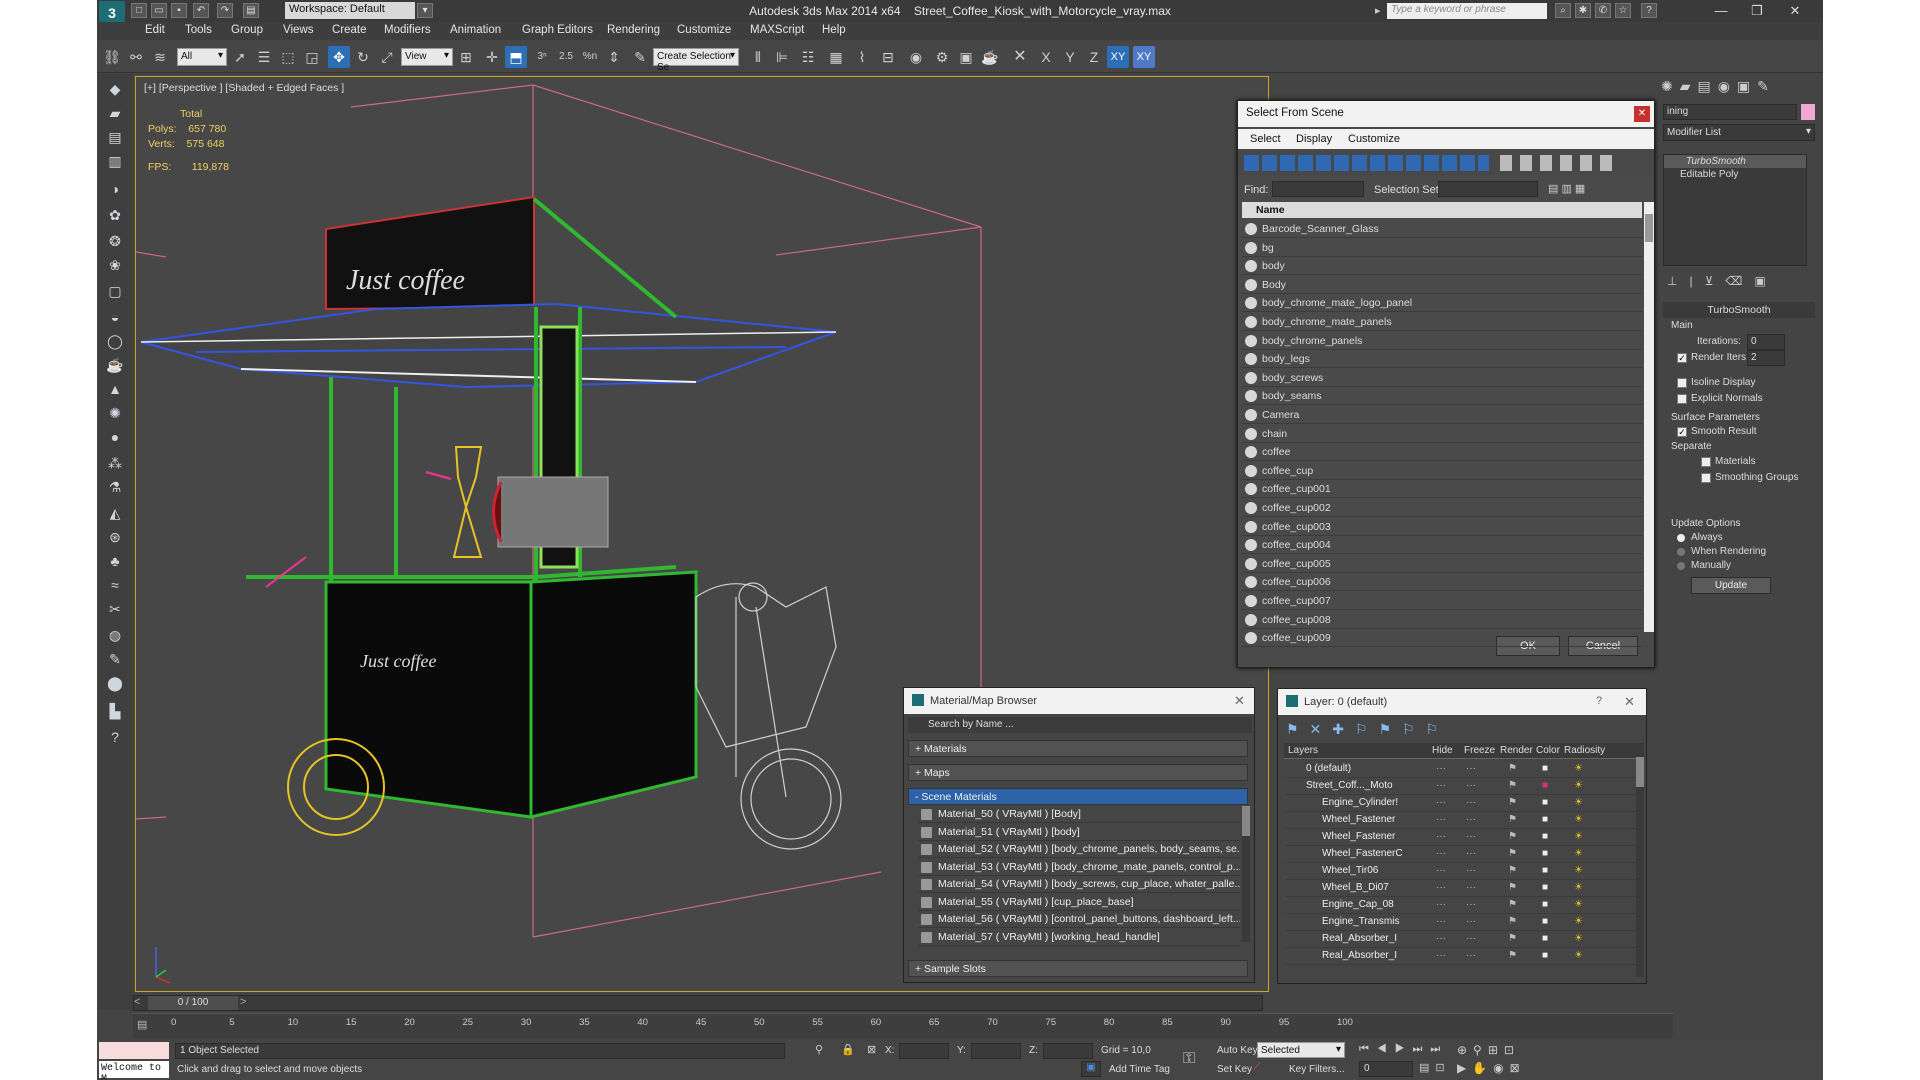  What do you see at coordinates (1144, 57) in the screenshot?
I see `axis-xy-cycle-button: XY` at bounding box center [1144, 57].